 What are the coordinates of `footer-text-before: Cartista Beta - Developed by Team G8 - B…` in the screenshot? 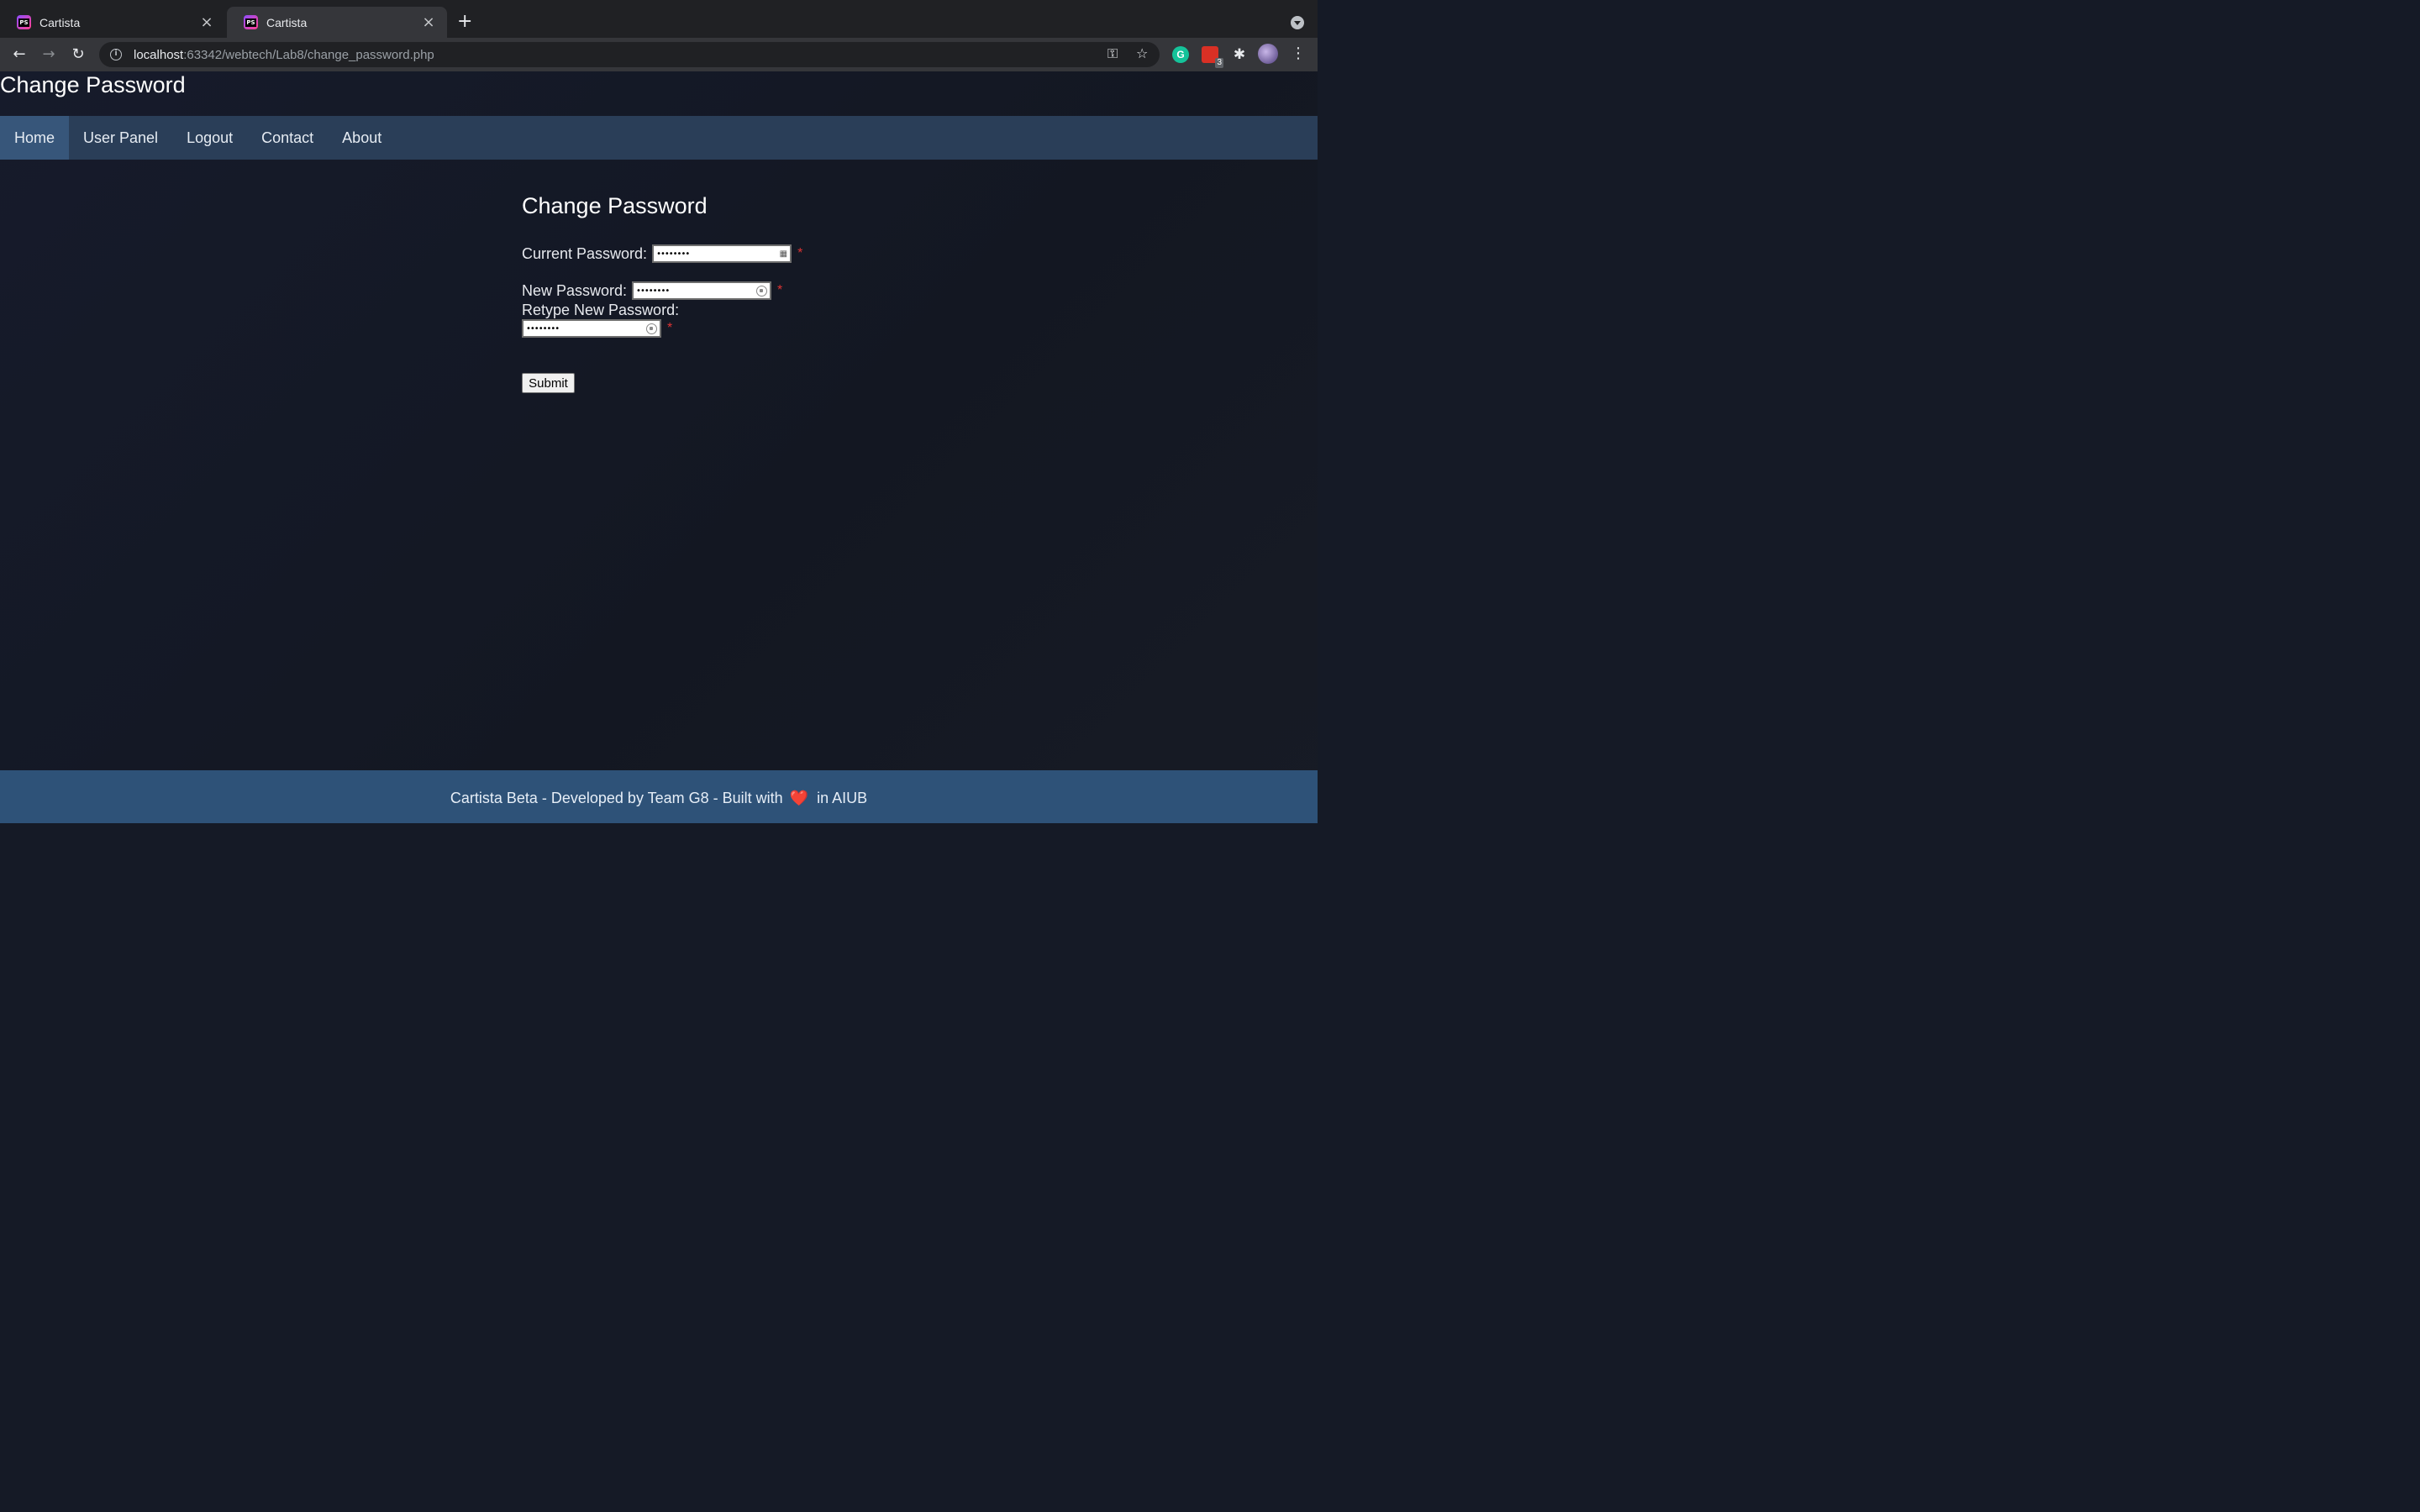 It's located at (616, 798).